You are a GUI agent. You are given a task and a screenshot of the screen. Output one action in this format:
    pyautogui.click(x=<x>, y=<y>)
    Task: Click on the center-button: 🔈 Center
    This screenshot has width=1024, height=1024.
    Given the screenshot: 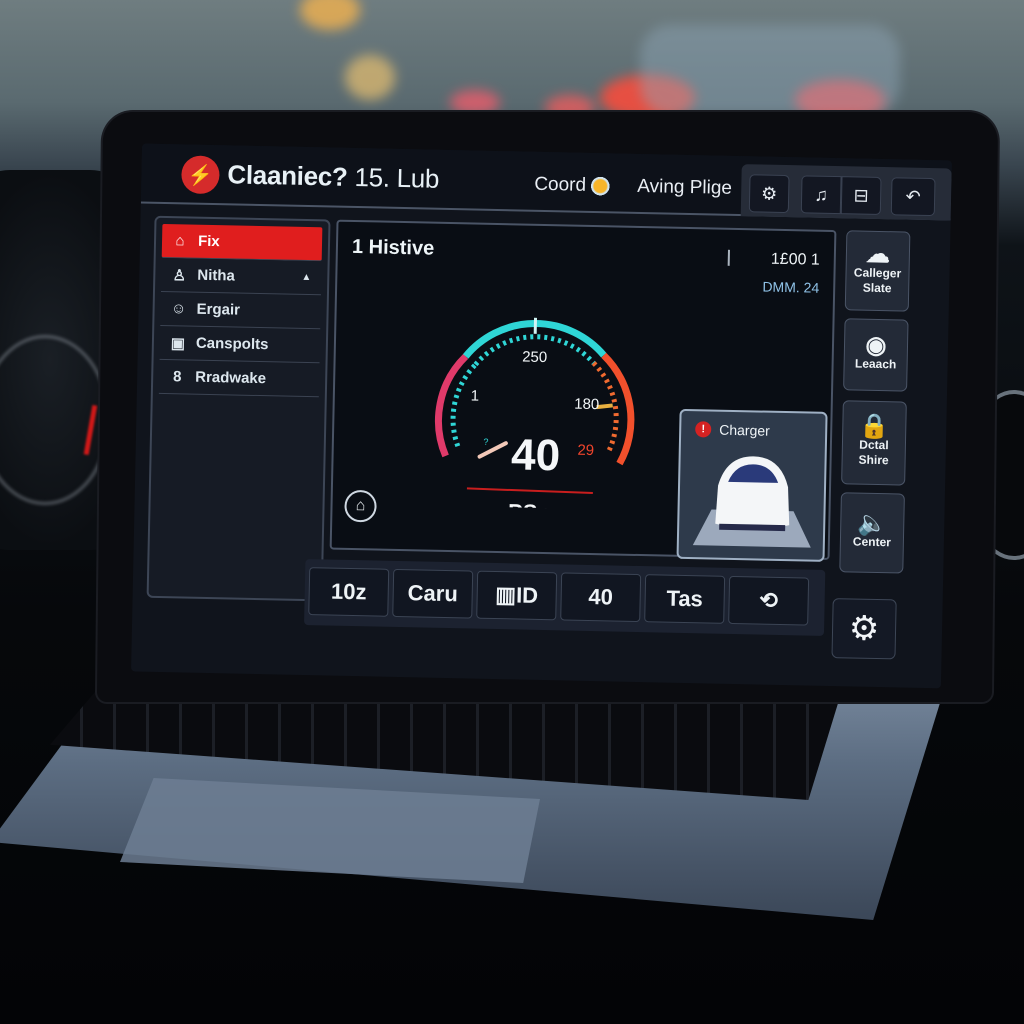 What is the action you would take?
    pyautogui.click(x=872, y=533)
    